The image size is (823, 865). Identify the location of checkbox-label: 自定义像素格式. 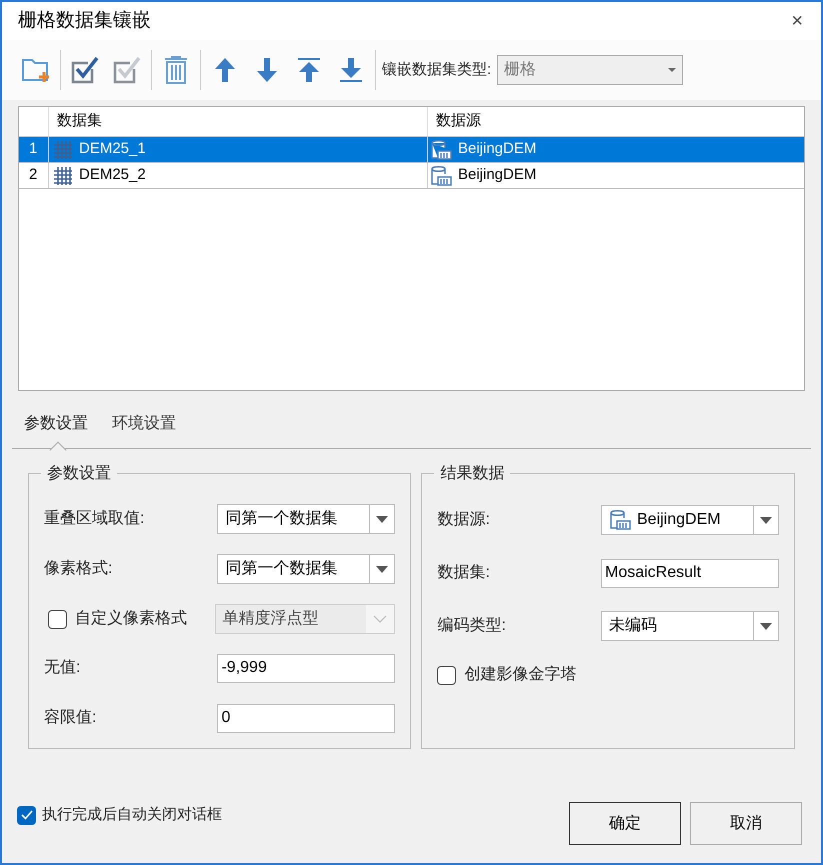
(131, 618).